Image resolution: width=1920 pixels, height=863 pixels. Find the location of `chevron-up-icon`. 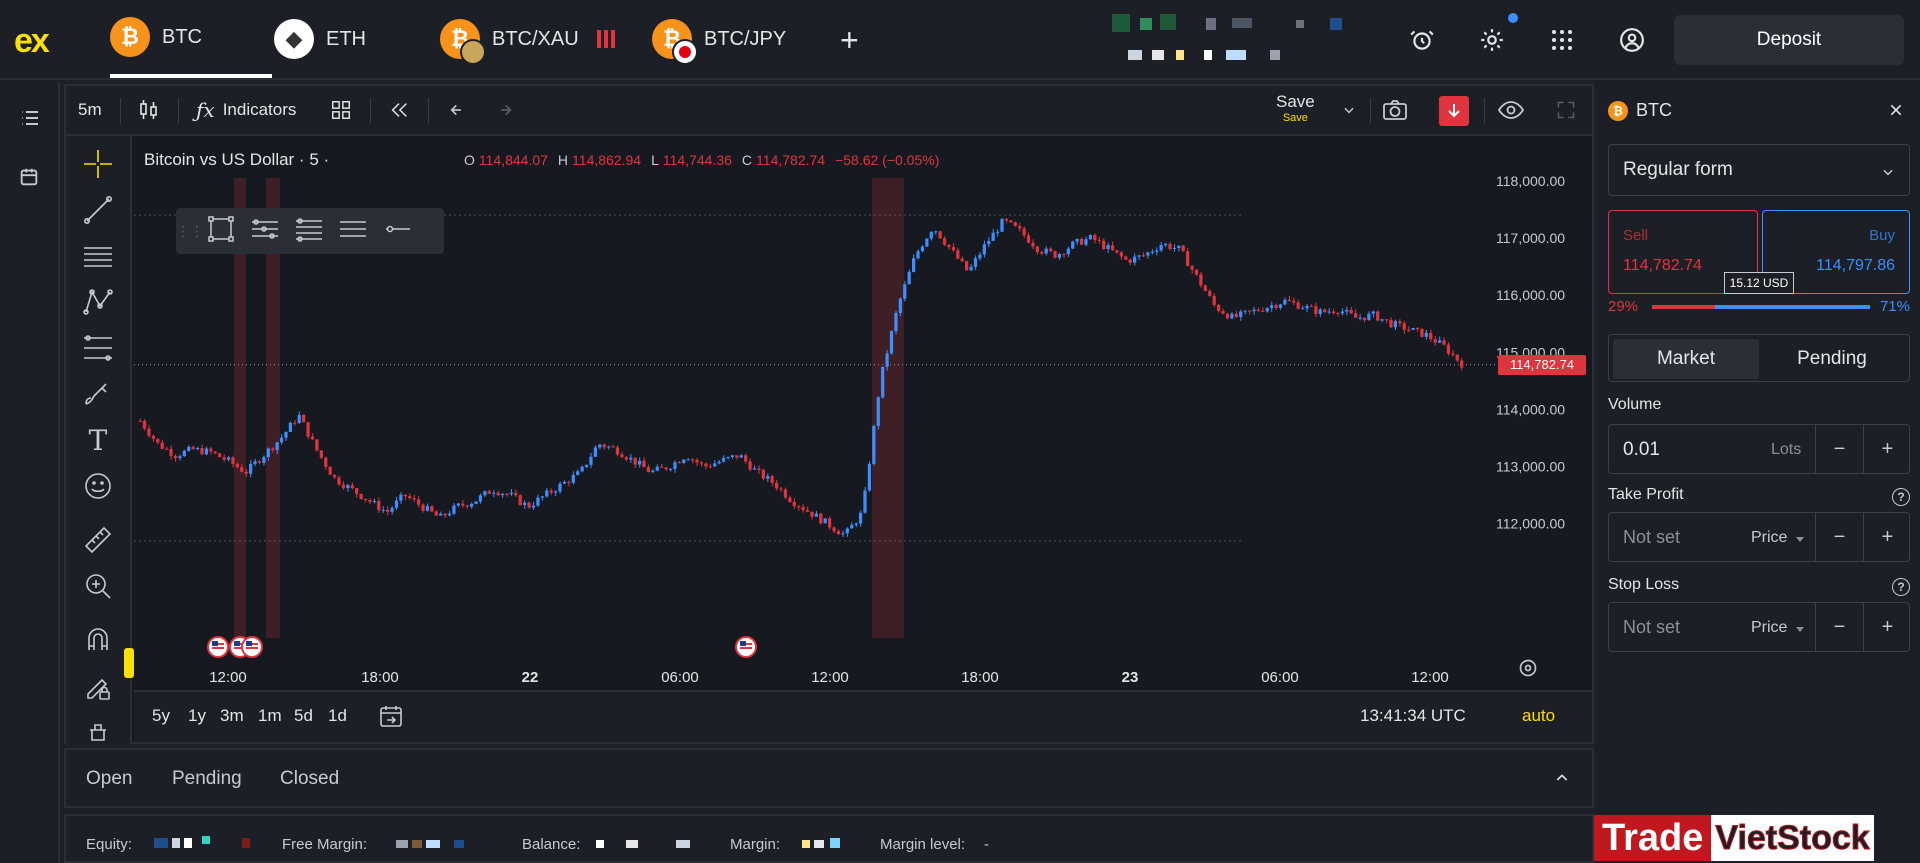

chevron-up-icon is located at coordinates (1562, 780).